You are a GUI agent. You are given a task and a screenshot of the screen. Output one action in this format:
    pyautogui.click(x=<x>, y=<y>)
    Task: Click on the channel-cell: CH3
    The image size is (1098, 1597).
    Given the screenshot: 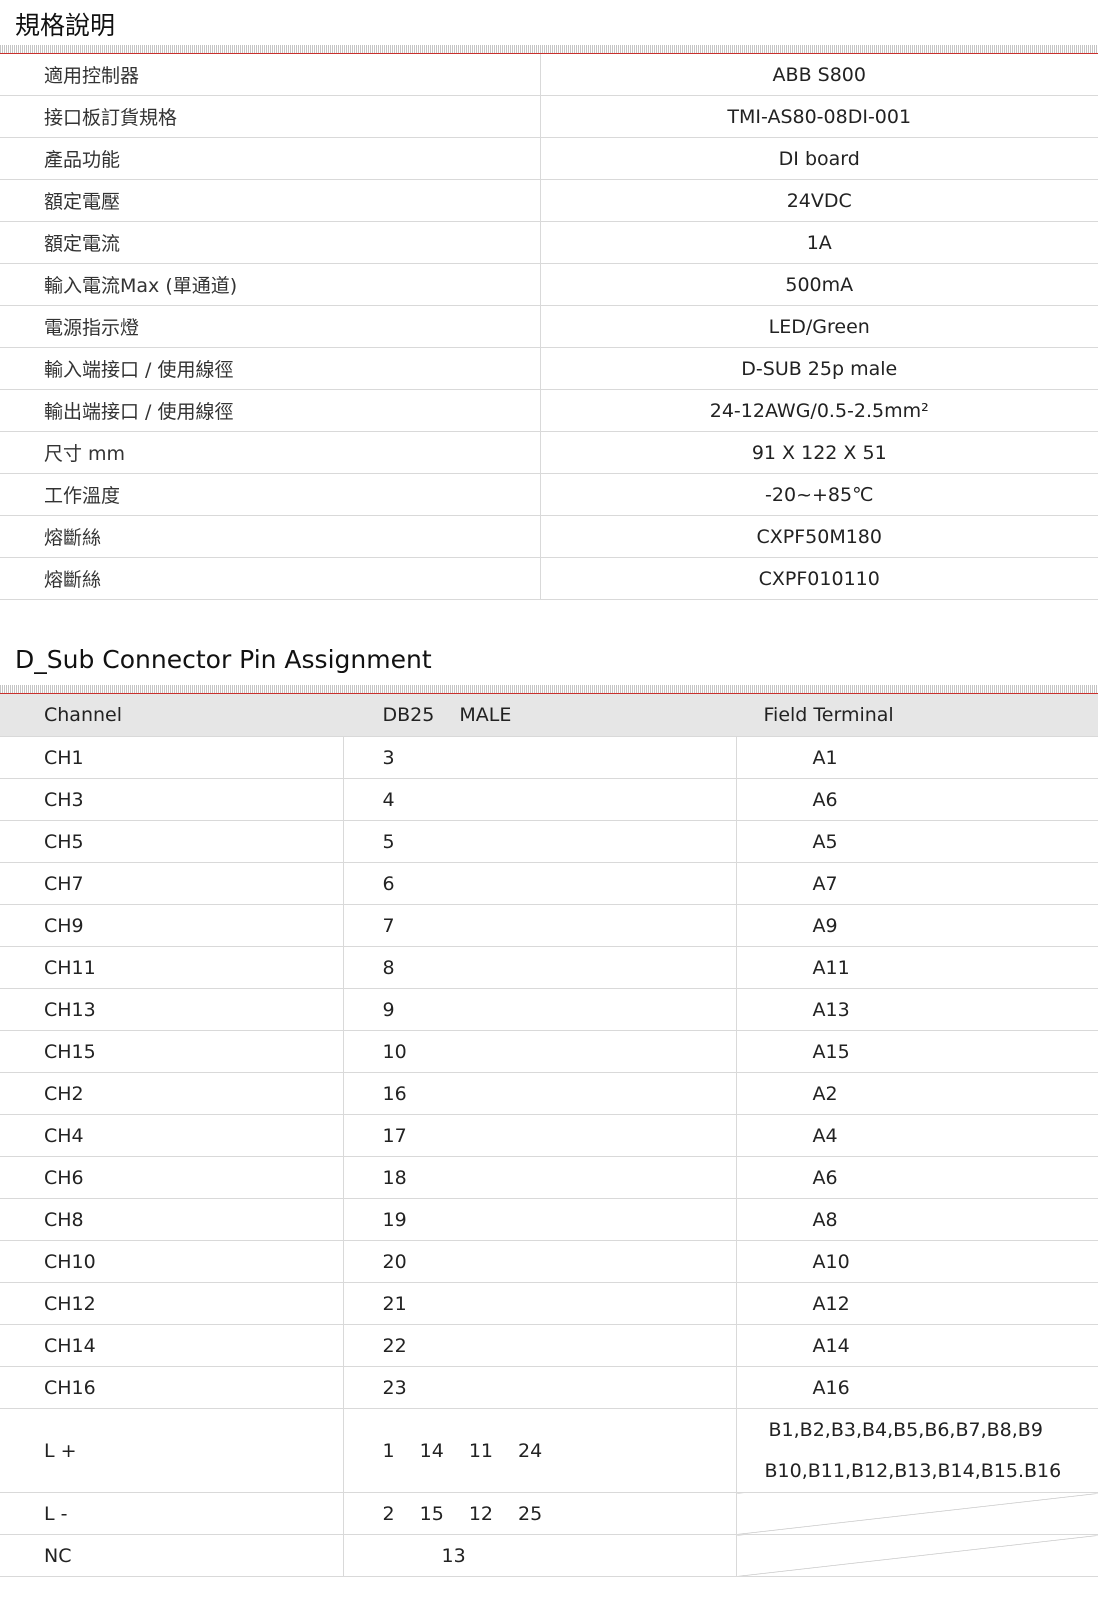 What is the action you would take?
    pyautogui.click(x=171, y=799)
    